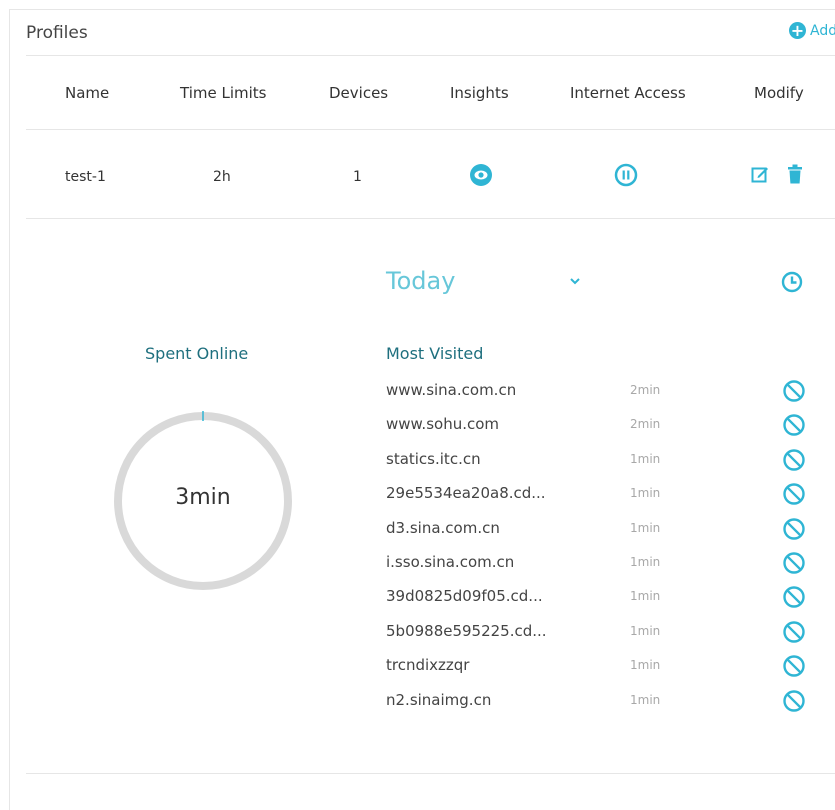 The height and width of the screenshot is (810, 835). Describe the element at coordinates (435, 353) in the screenshot. I see `most-visited-label: Most Visited` at that location.